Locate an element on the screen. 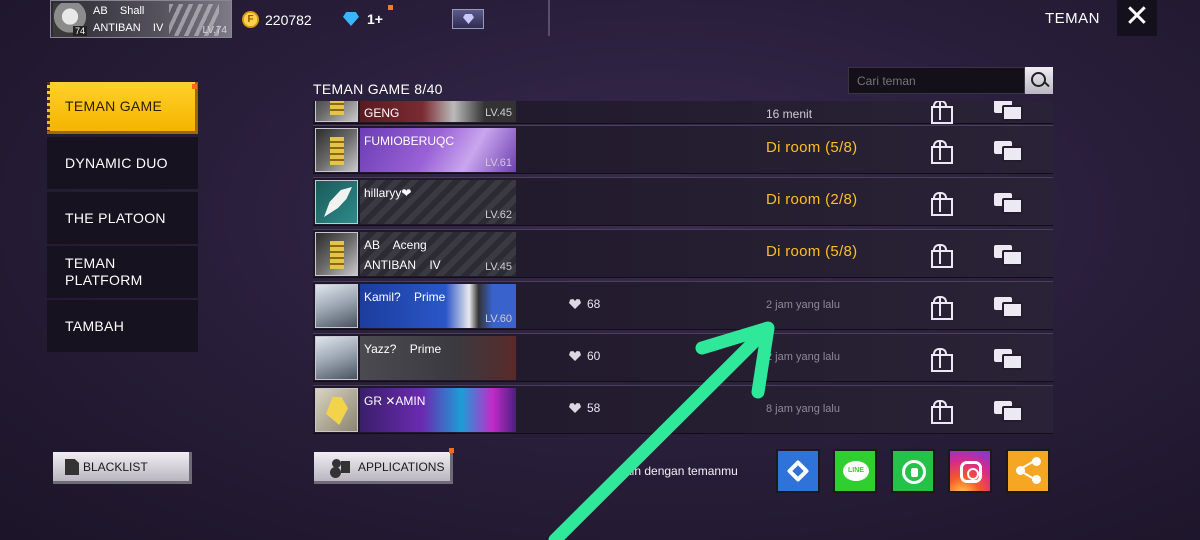 The image size is (1200, 540). player-name: AB Shall is located at coordinates (119, 11).